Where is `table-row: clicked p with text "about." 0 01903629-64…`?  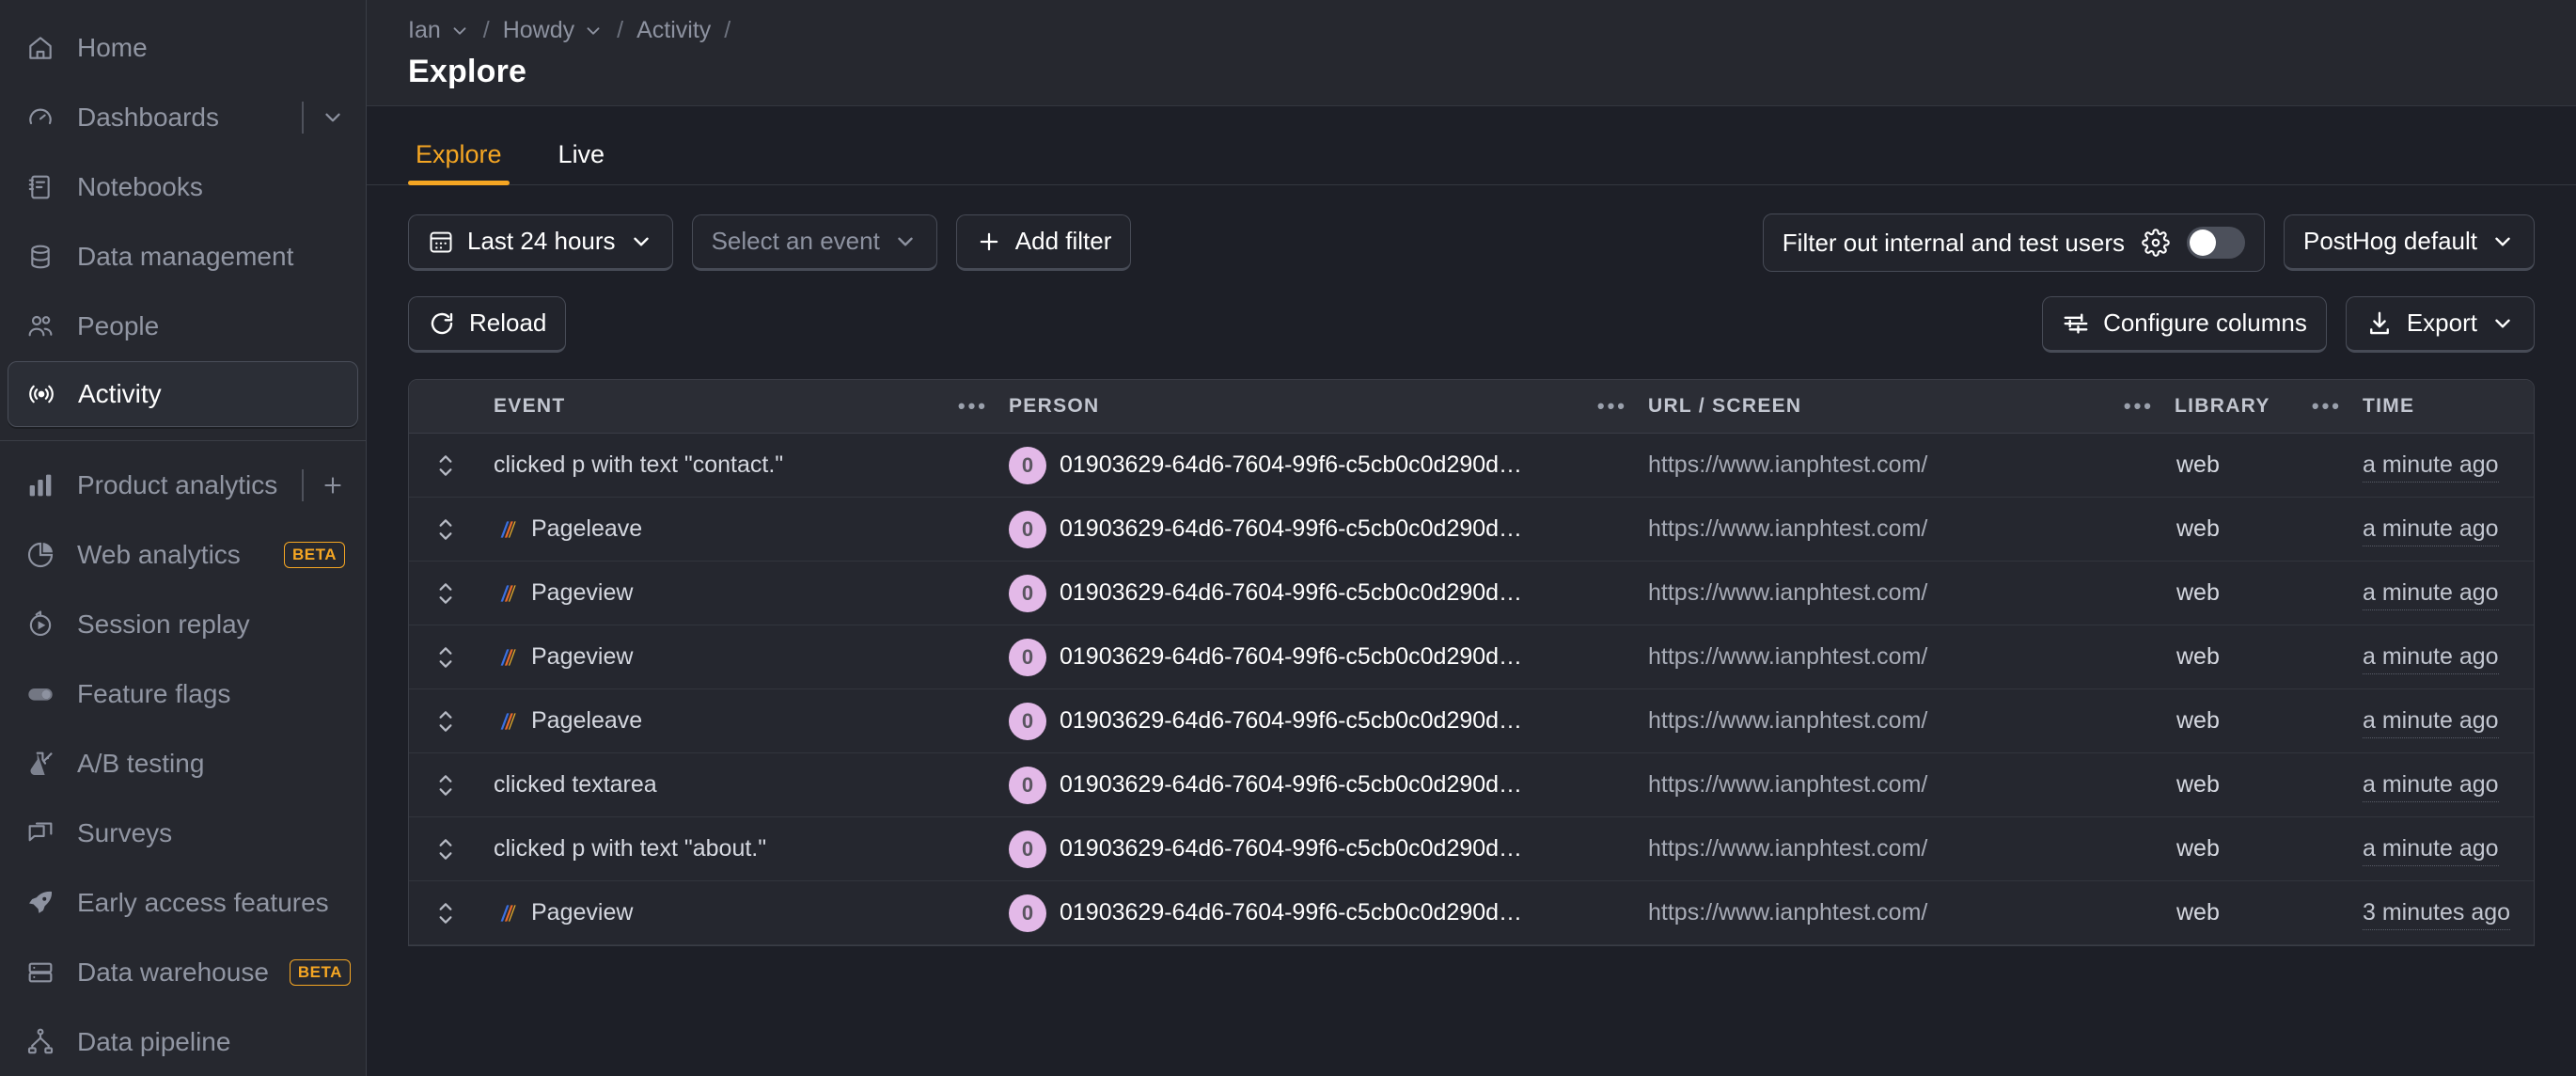
table-row: clicked p with text "about." 0 01903629-64… is located at coordinates (1472, 848).